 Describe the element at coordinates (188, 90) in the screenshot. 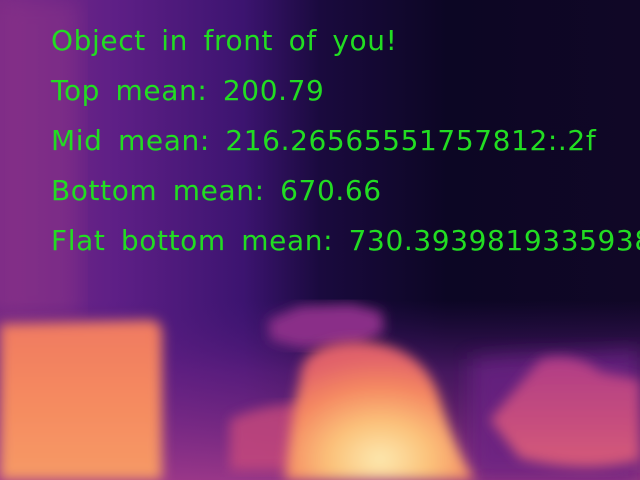

I see `overlay-line-top-mean: Top mean: 200.79` at that location.